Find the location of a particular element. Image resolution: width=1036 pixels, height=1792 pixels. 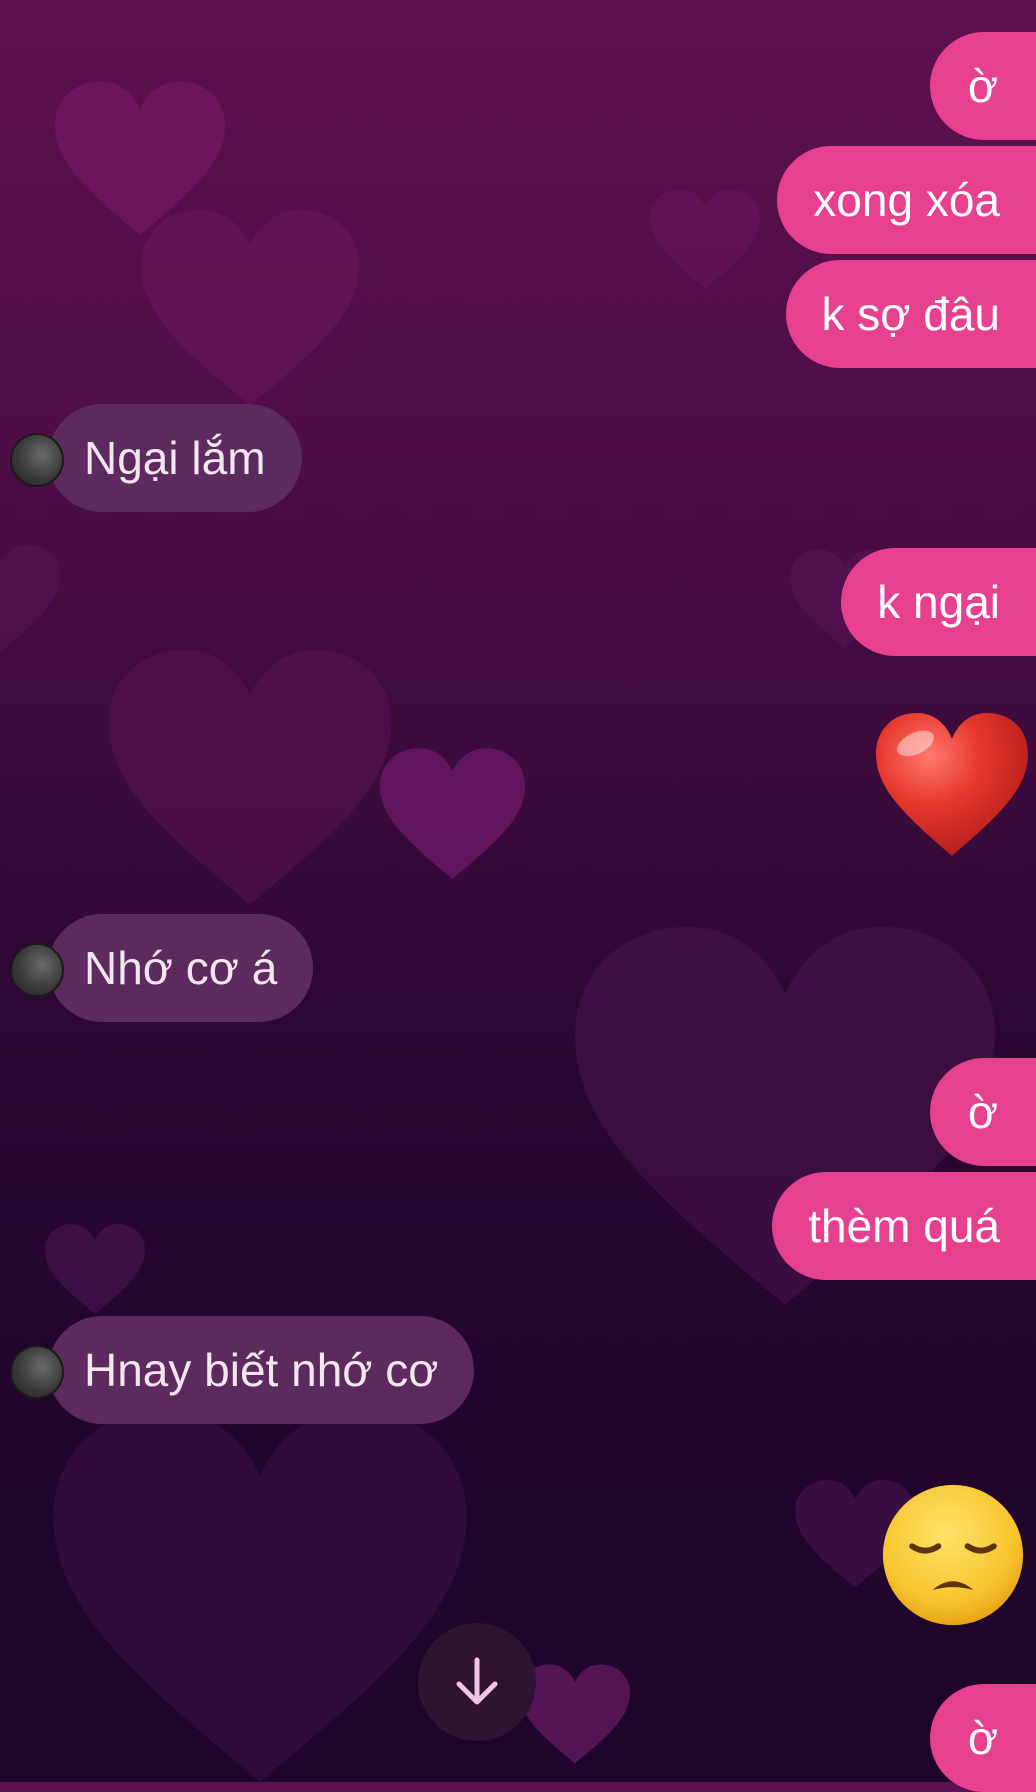

sent-message-bubble: xong xóa is located at coordinates (906, 200).